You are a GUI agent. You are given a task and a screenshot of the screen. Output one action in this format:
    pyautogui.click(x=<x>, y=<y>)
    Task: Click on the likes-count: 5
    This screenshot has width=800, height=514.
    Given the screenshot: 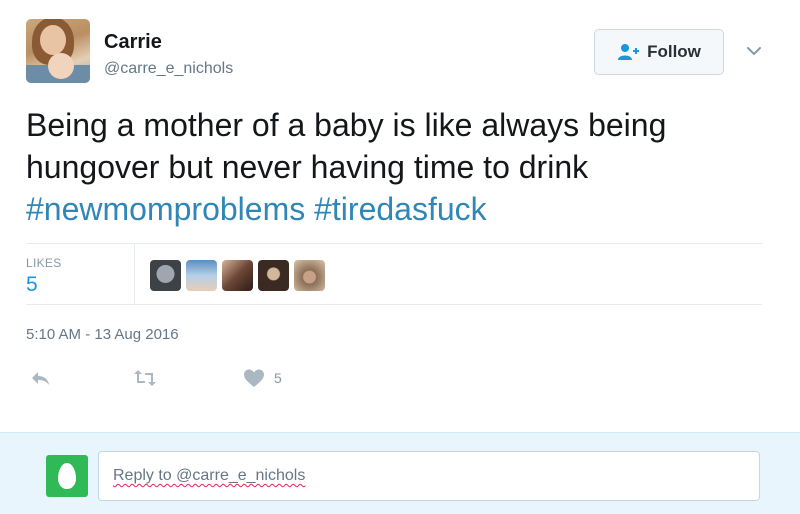 What is the action you would take?
    pyautogui.click(x=32, y=285)
    